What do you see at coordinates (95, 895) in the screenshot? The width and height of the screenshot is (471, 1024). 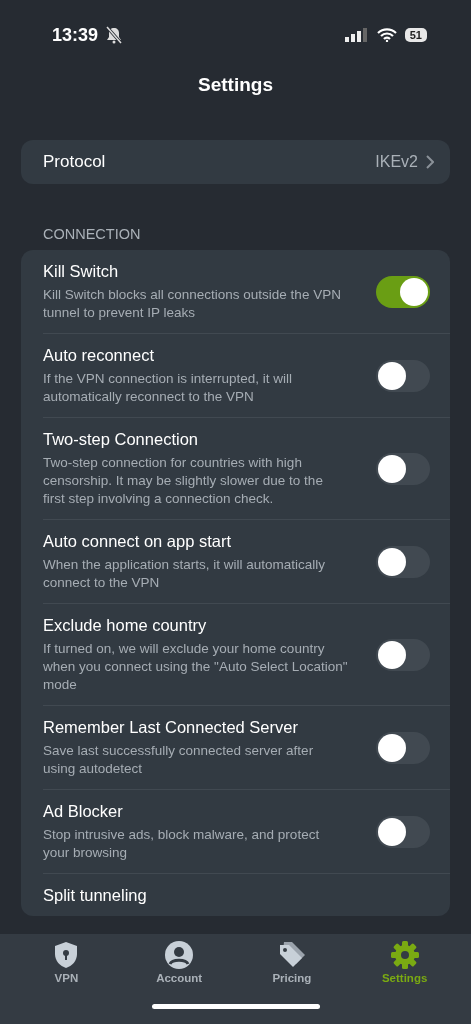 I see `setting-title: Split tunneling` at bounding box center [95, 895].